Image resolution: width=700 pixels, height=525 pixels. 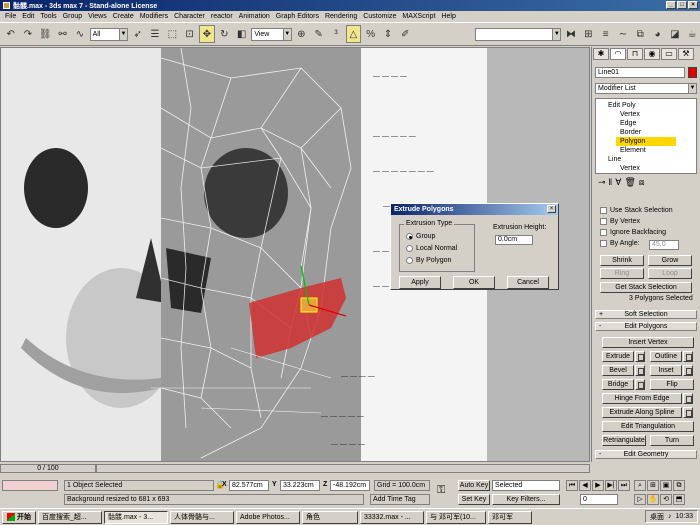 What do you see at coordinates (670, 260) in the screenshot?
I see `grow-button: Grow` at bounding box center [670, 260].